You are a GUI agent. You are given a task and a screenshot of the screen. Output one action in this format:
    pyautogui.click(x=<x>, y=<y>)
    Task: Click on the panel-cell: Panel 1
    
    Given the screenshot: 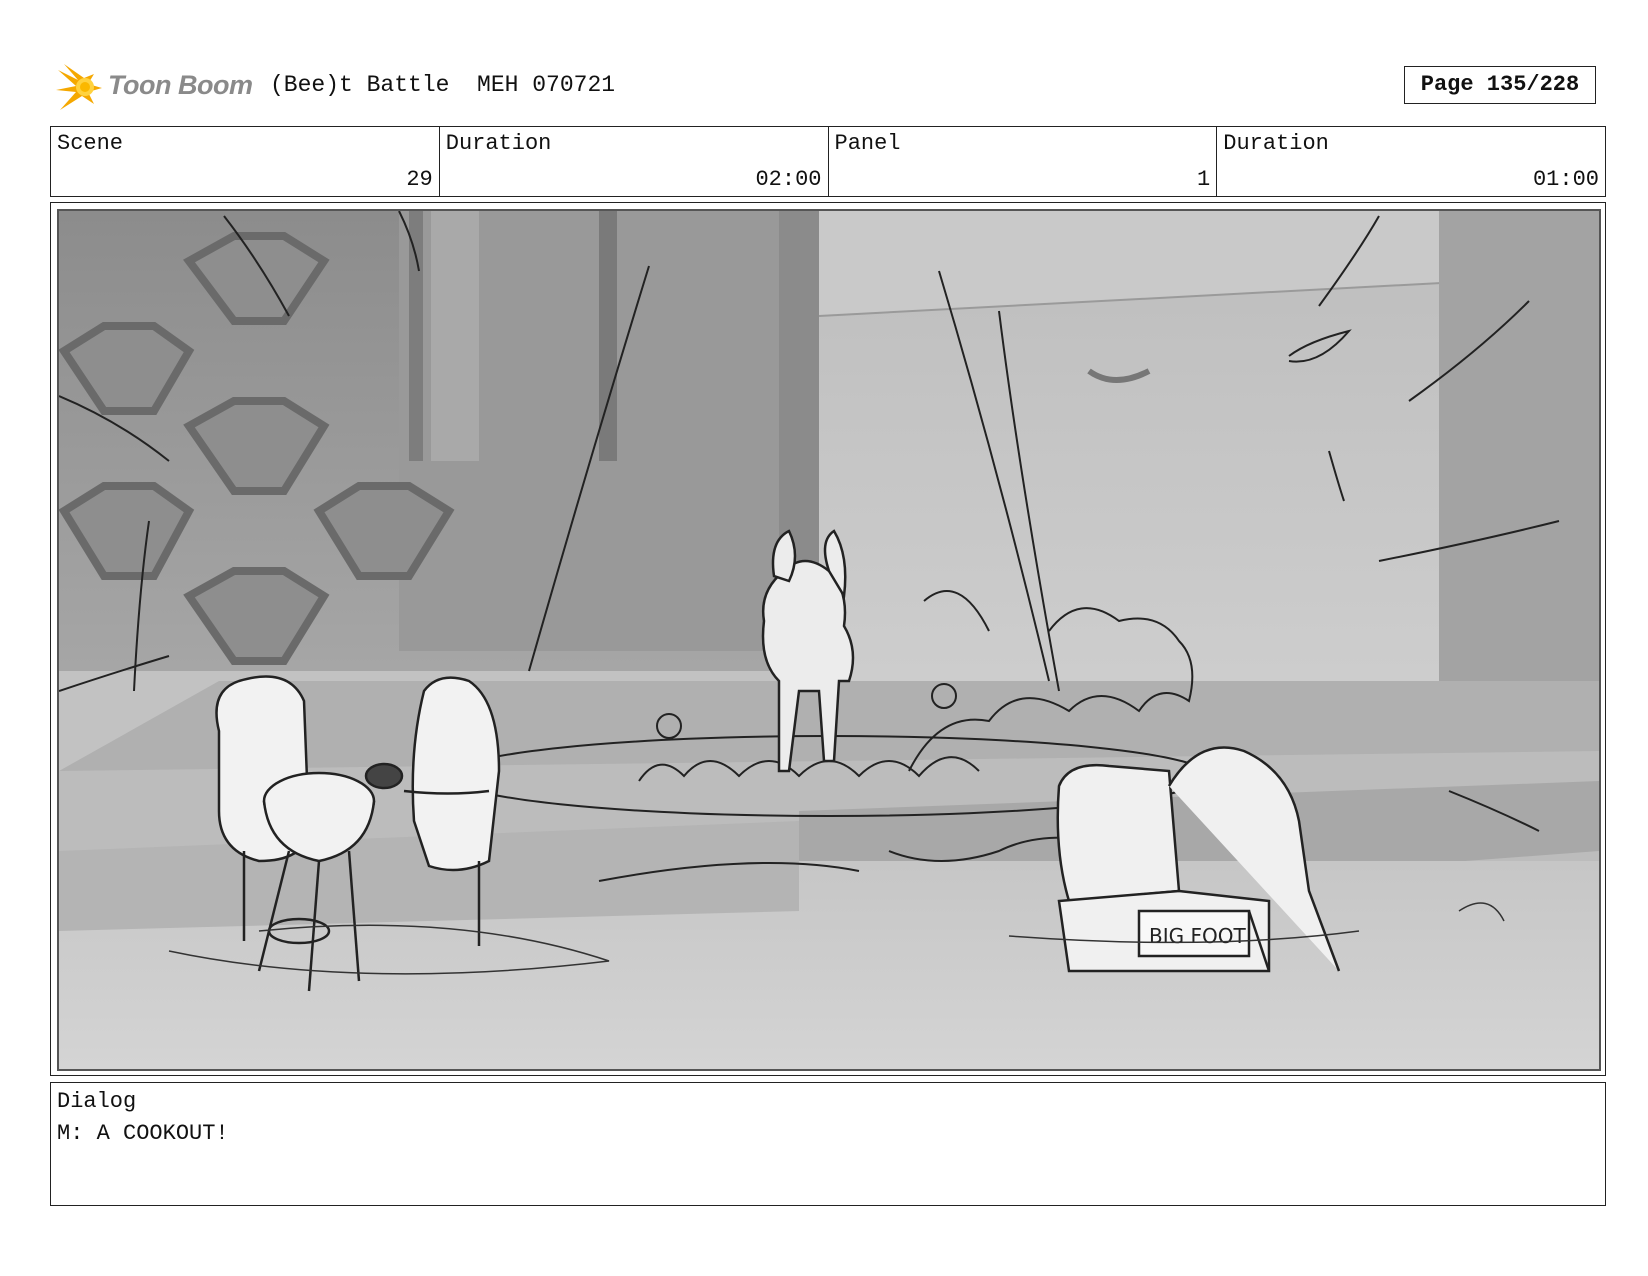 What is the action you would take?
    pyautogui.click(x=1023, y=161)
    